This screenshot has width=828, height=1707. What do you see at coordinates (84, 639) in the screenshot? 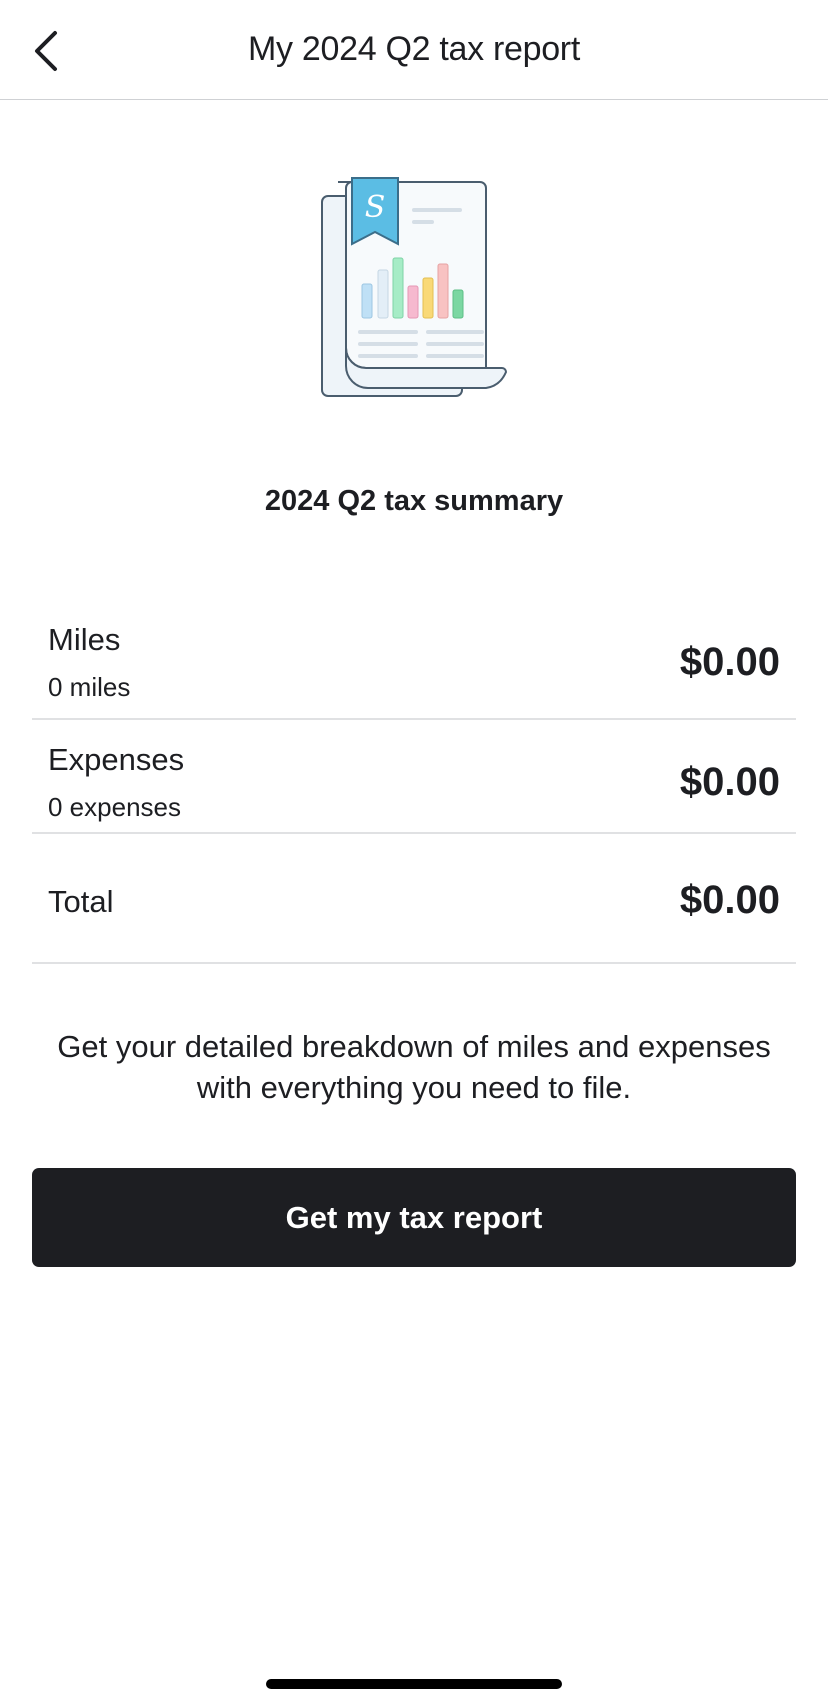
I see `miles-label: Miles` at bounding box center [84, 639].